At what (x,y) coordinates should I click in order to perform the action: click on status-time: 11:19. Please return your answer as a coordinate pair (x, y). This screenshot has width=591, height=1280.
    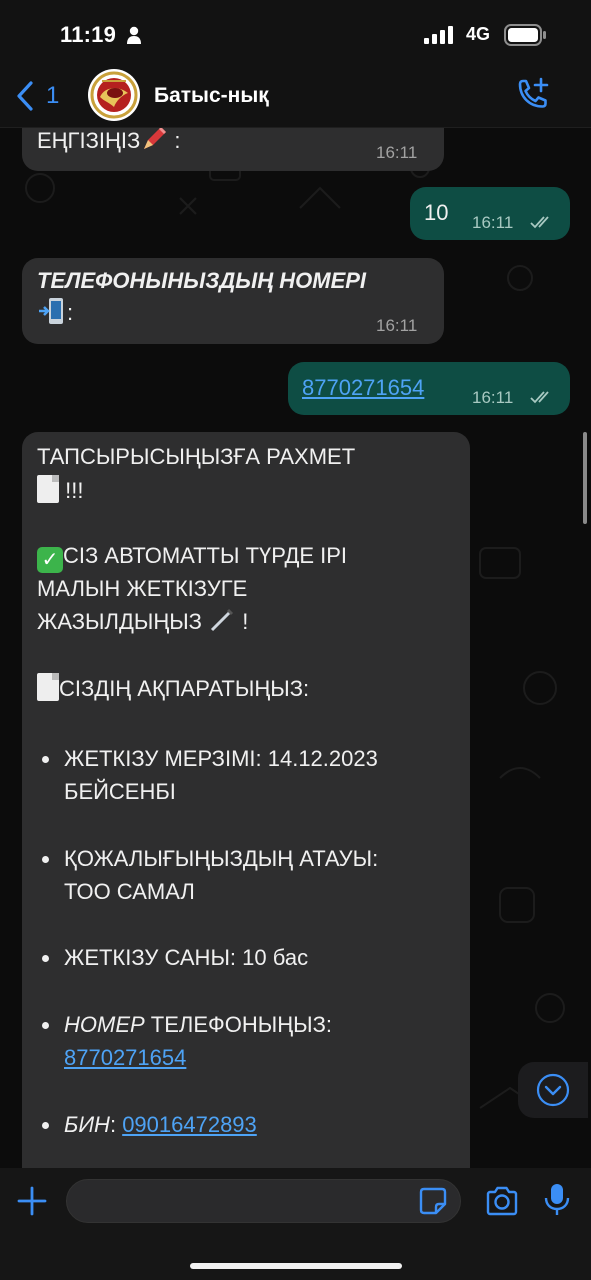
    Looking at the image, I should click on (88, 34).